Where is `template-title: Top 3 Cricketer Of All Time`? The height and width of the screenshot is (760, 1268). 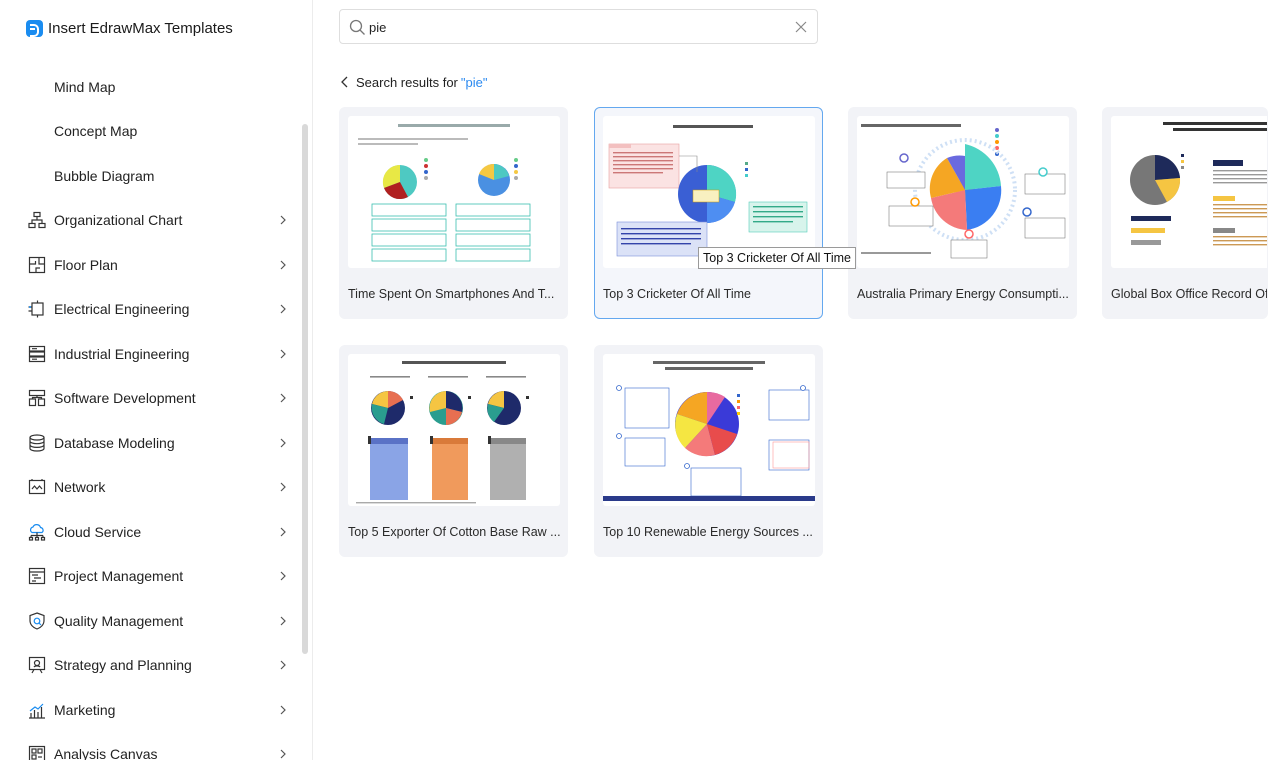
template-title: Top 3 Cricketer Of All Time is located at coordinates (677, 294).